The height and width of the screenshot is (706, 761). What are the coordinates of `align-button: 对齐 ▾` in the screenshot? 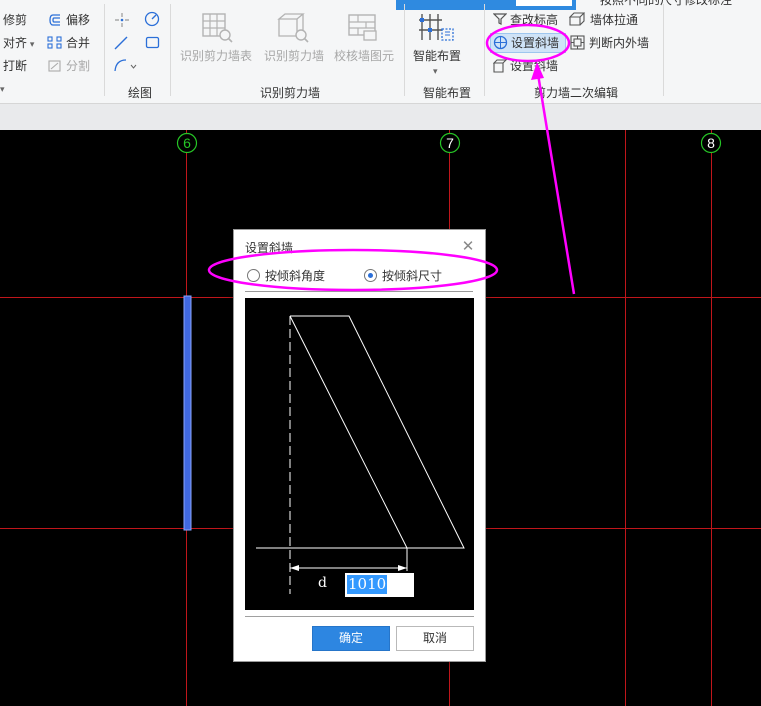 It's located at (18, 44).